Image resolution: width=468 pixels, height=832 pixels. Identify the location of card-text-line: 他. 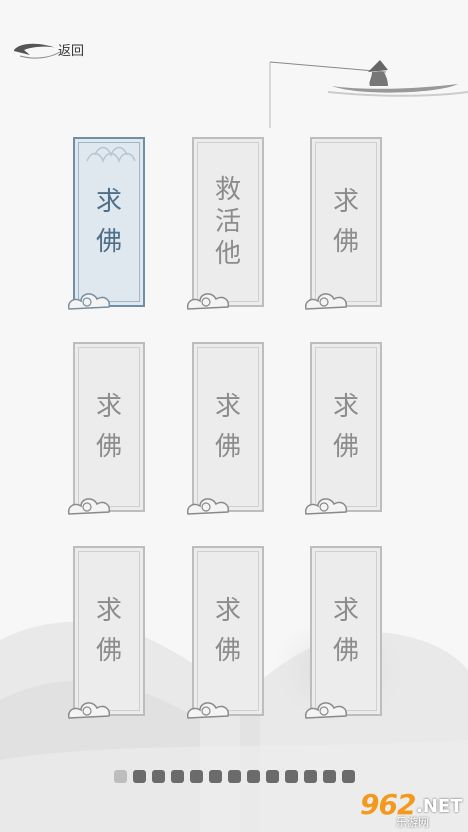
(227, 254).